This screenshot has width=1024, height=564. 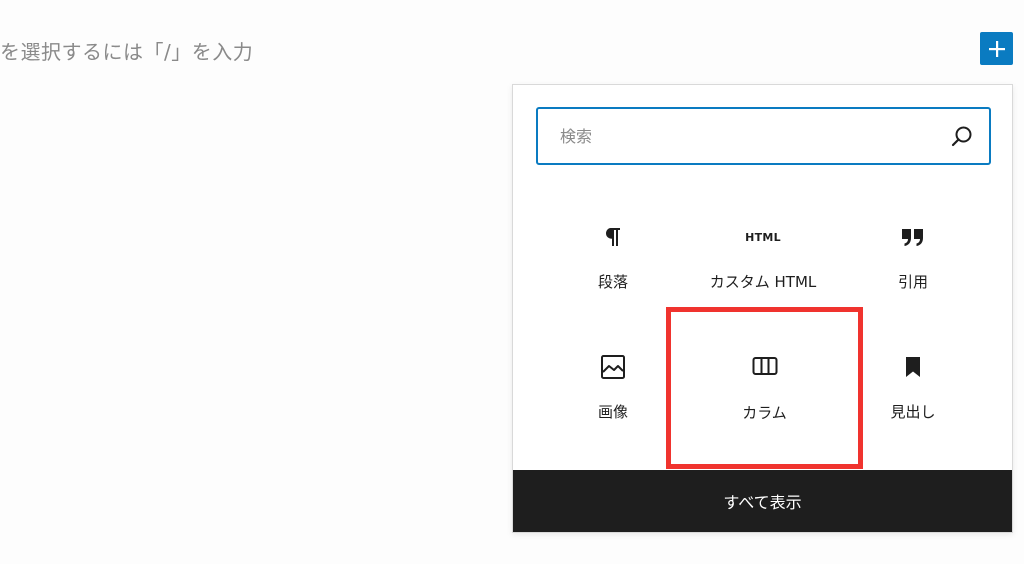 What do you see at coordinates (913, 237) in the screenshot?
I see `quote-icon` at bounding box center [913, 237].